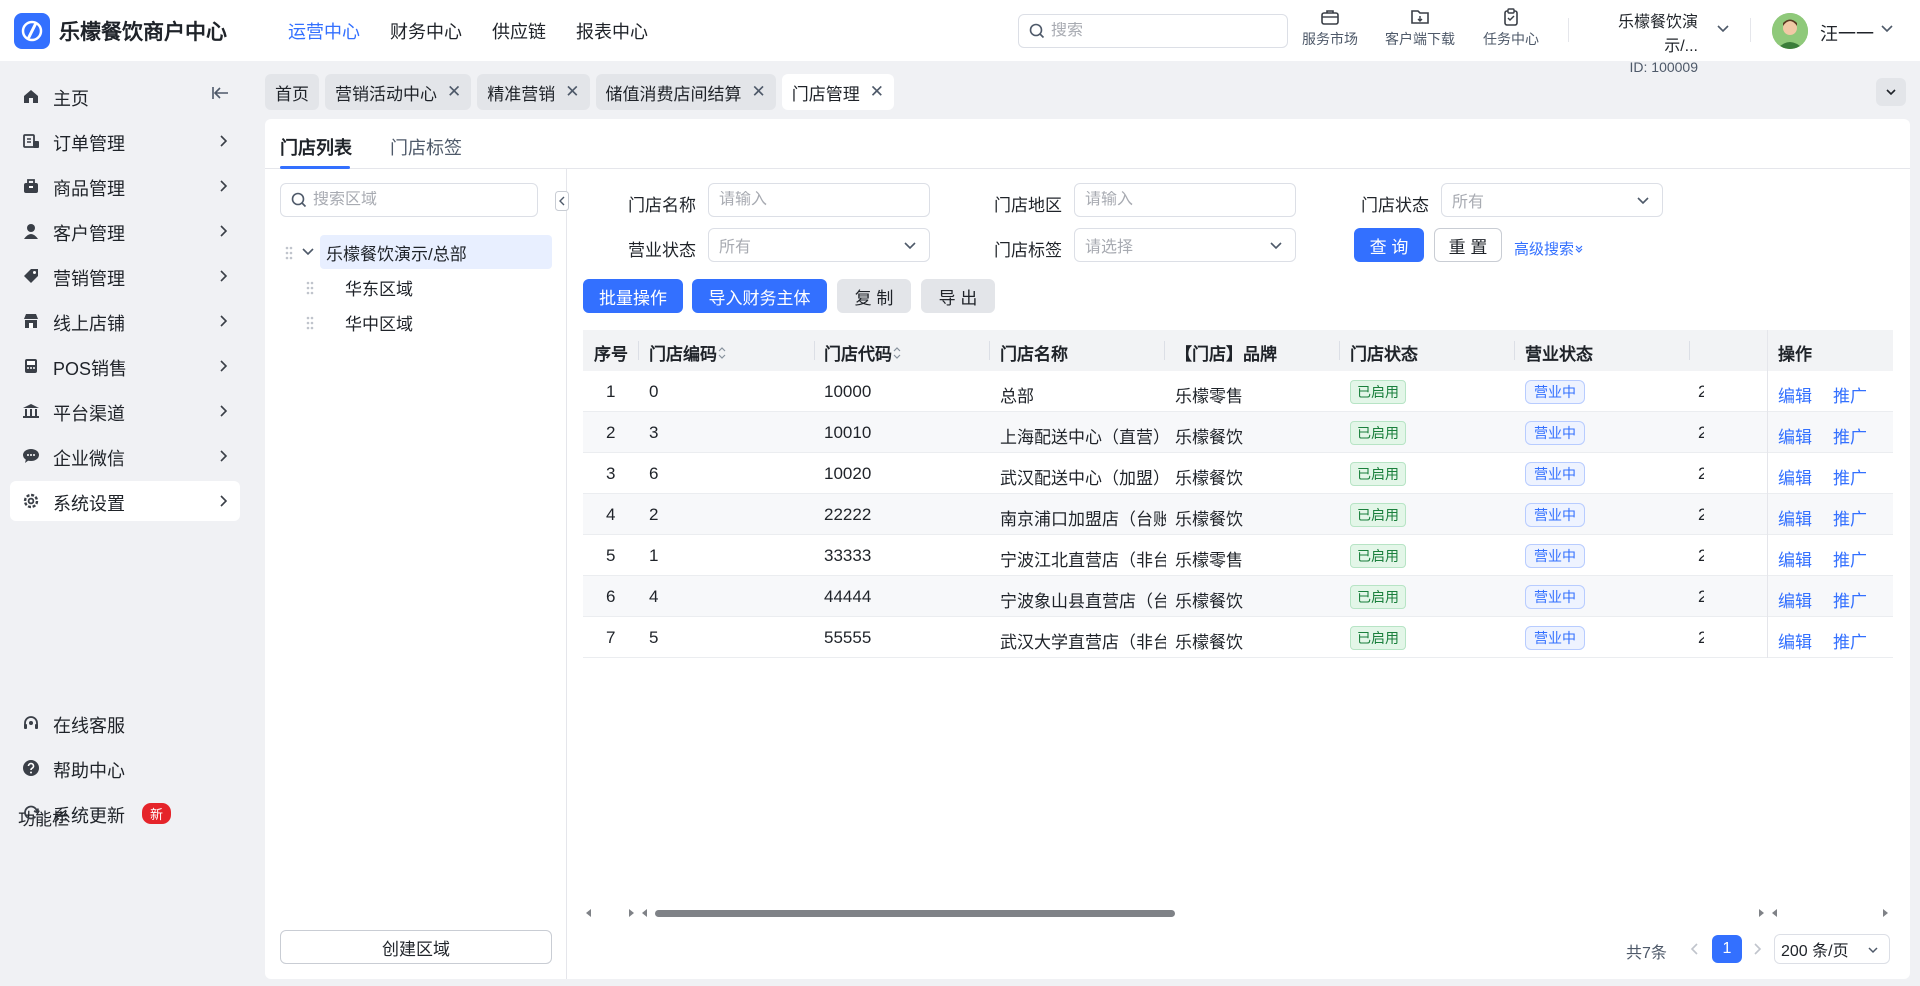 The image size is (1920, 986). What do you see at coordinates (426, 147) in the screenshot?
I see `tab-store-tags: 门店标签` at bounding box center [426, 147].